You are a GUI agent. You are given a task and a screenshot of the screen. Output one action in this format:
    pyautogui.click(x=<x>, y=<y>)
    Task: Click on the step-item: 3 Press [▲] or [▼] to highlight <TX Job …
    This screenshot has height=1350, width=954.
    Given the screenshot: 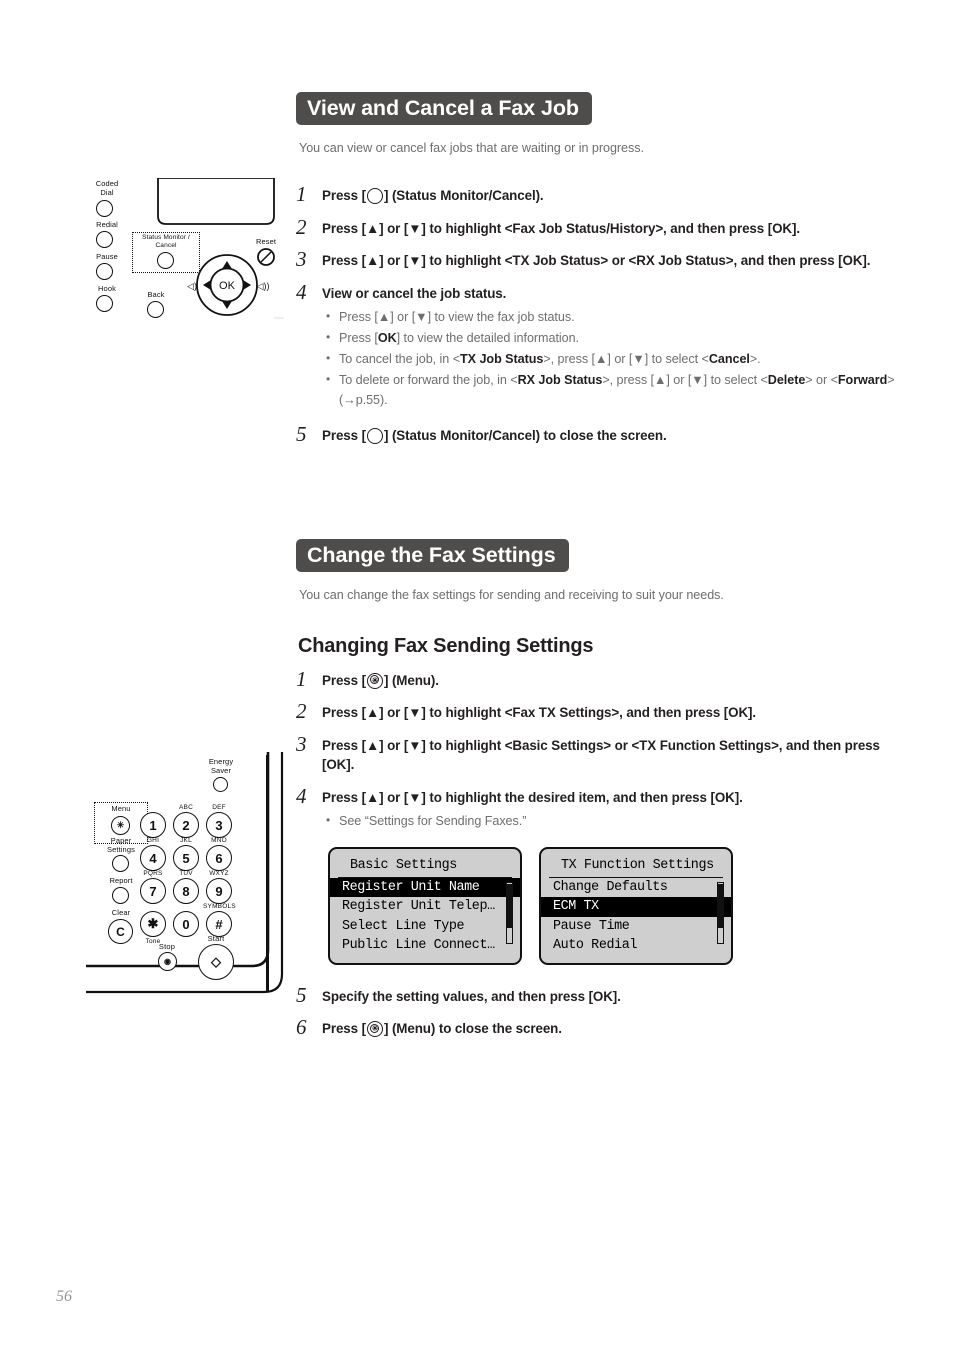 What is the action you would take?
    pyautogui.click(x=596, y=260)
    